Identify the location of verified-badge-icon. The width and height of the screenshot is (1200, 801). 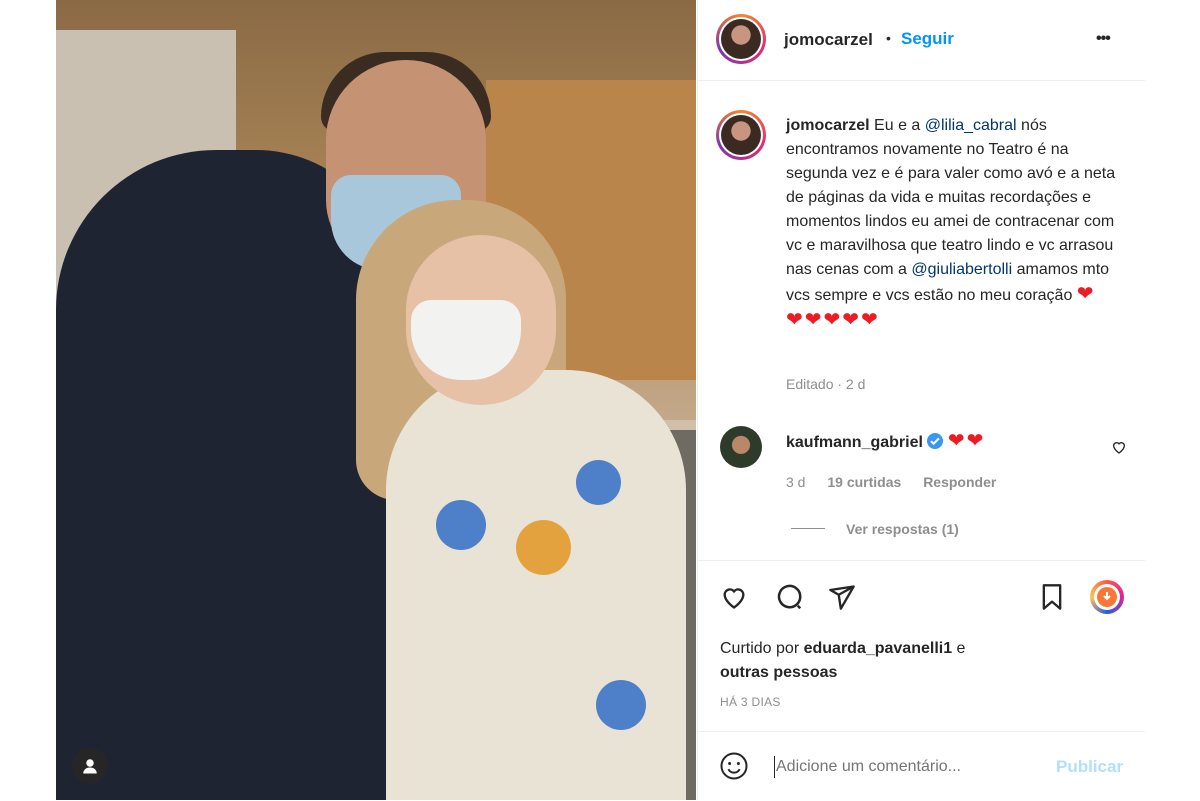
(935, 441).